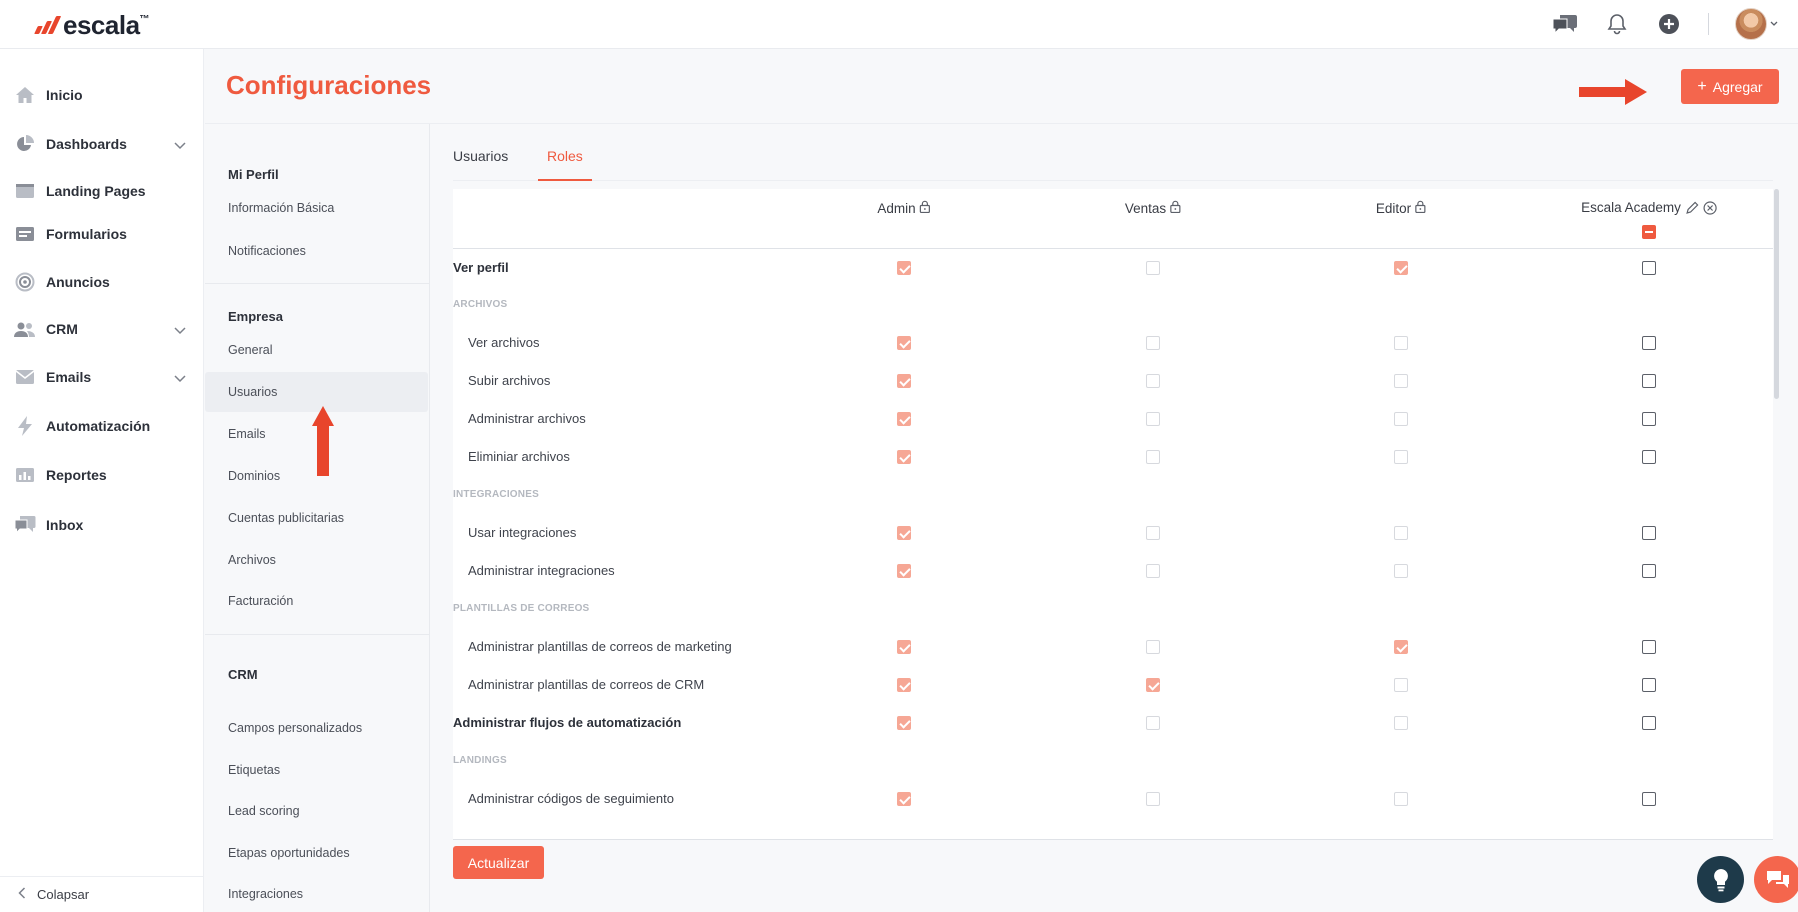 This screenshot has width=1798, height=912. Describe the element at coordinates (102, 329) in the screenshot. I see `sidebar-item-crm: CRM` at that location.